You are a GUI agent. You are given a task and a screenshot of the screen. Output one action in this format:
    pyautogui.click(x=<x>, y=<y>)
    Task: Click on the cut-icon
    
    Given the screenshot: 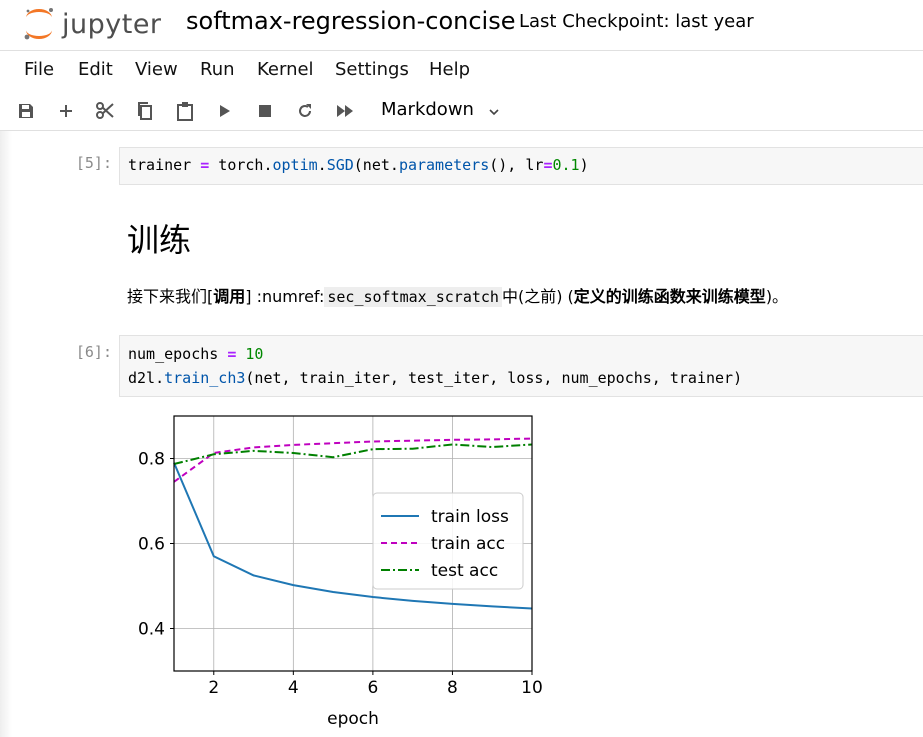 What is the action you would take?
    pyautogui.click(x=105, y=110)
    